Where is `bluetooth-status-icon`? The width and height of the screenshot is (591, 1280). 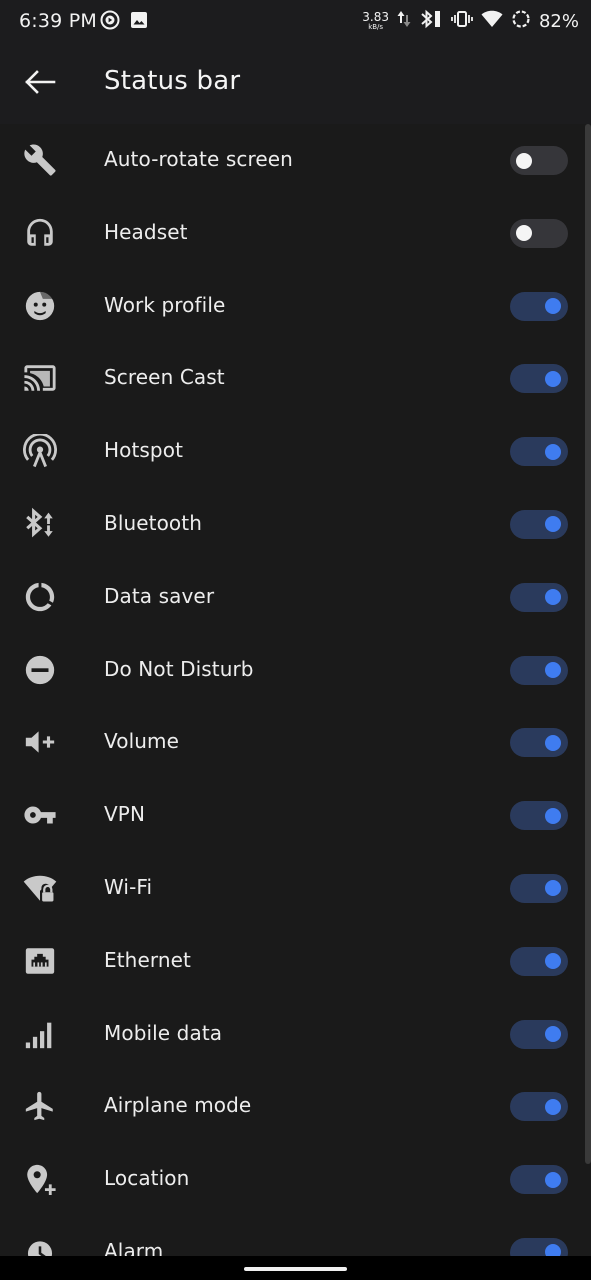 bluetooth-status-icon is located at coordinates (431, 21).